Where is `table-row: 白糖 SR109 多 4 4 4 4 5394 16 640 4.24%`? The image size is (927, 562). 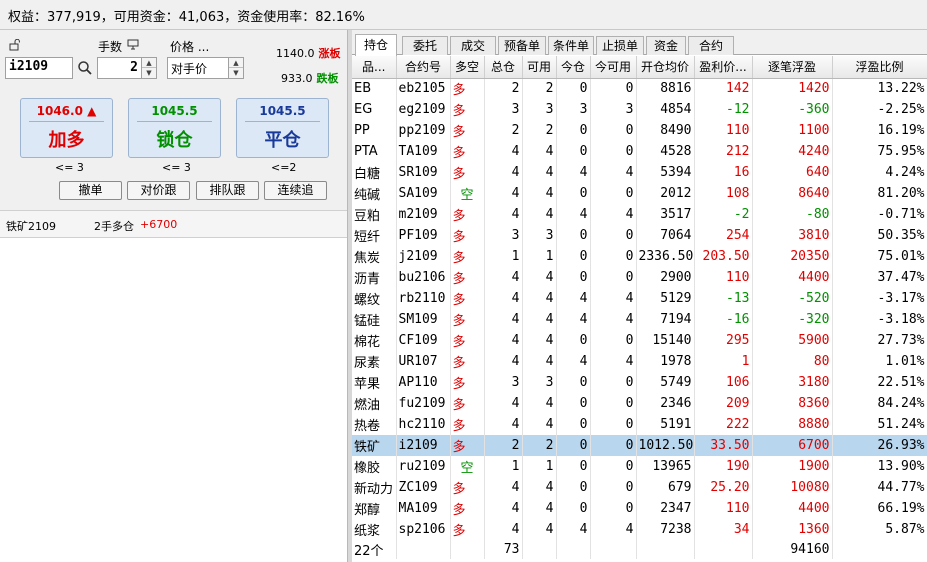
table-row: 白糖 SR109 多 4 4 4 4 5394 16 640 4.24% is located at coordinates (639, 172).